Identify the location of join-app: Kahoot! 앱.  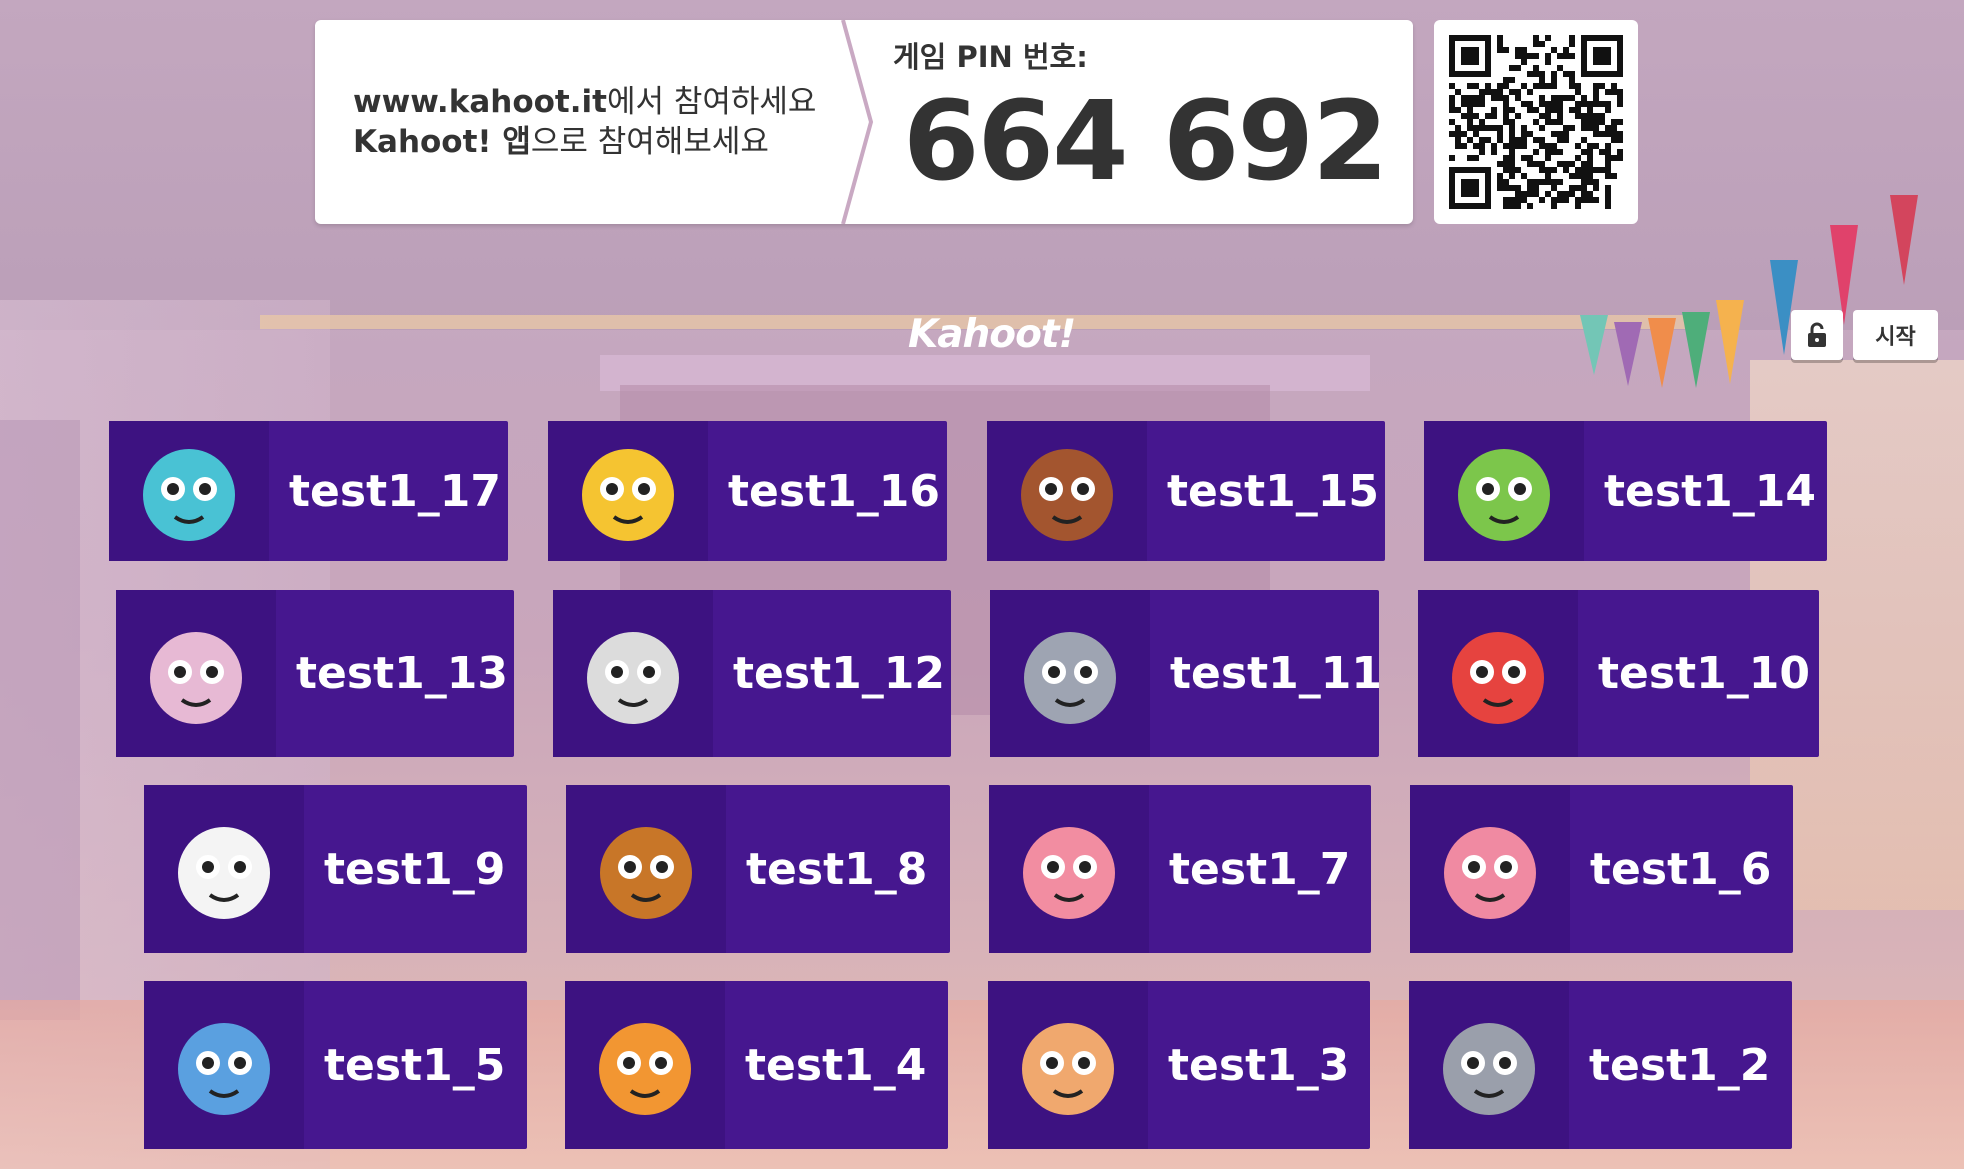
(442, 142).